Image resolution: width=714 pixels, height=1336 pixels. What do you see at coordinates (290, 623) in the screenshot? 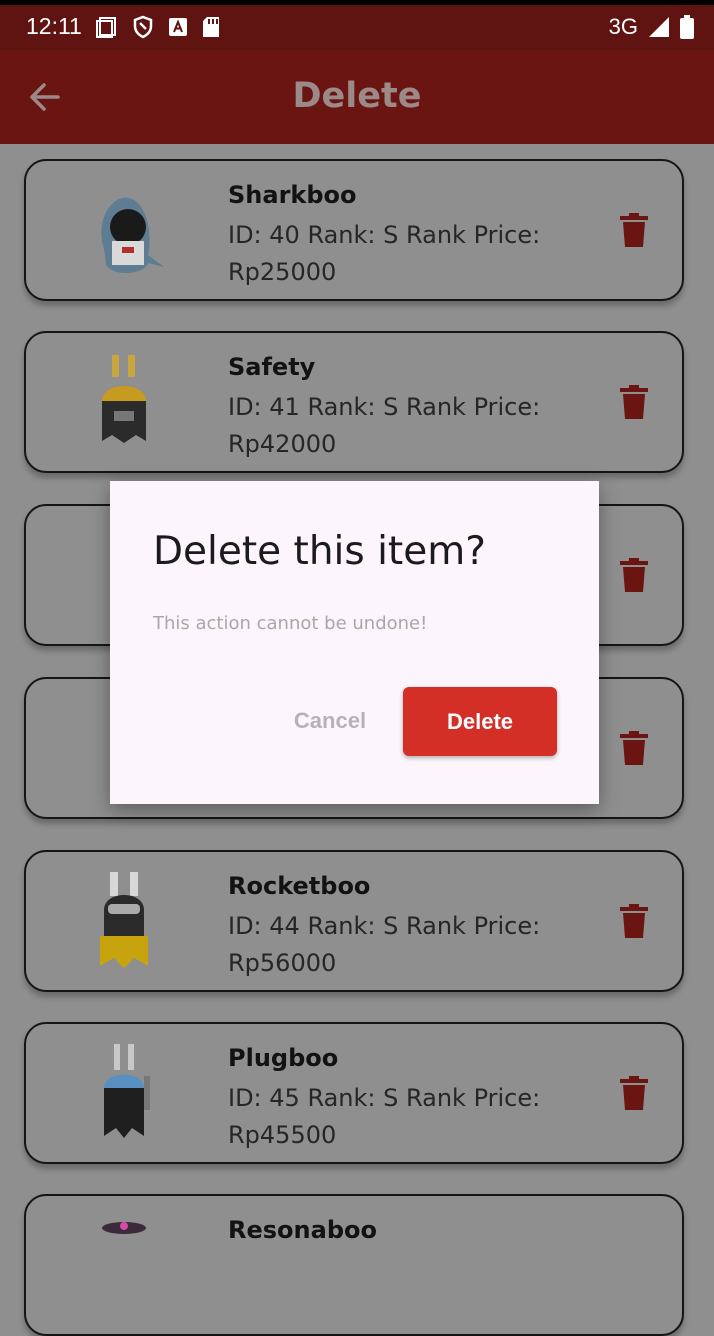
I see `dialog-message: This action cannot be undone!` at bounding box center [290, 623].